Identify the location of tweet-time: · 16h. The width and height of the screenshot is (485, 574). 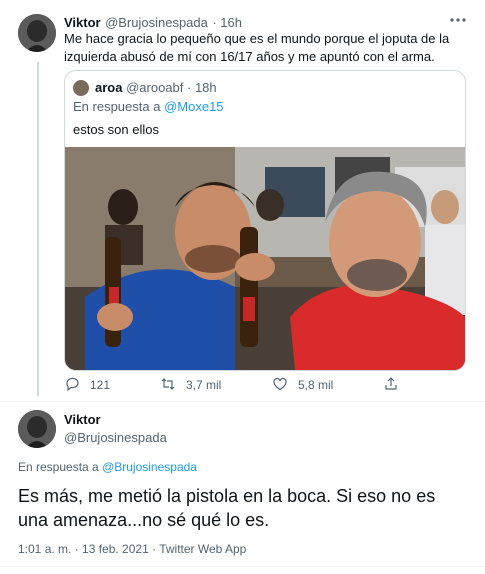
(227, 22).